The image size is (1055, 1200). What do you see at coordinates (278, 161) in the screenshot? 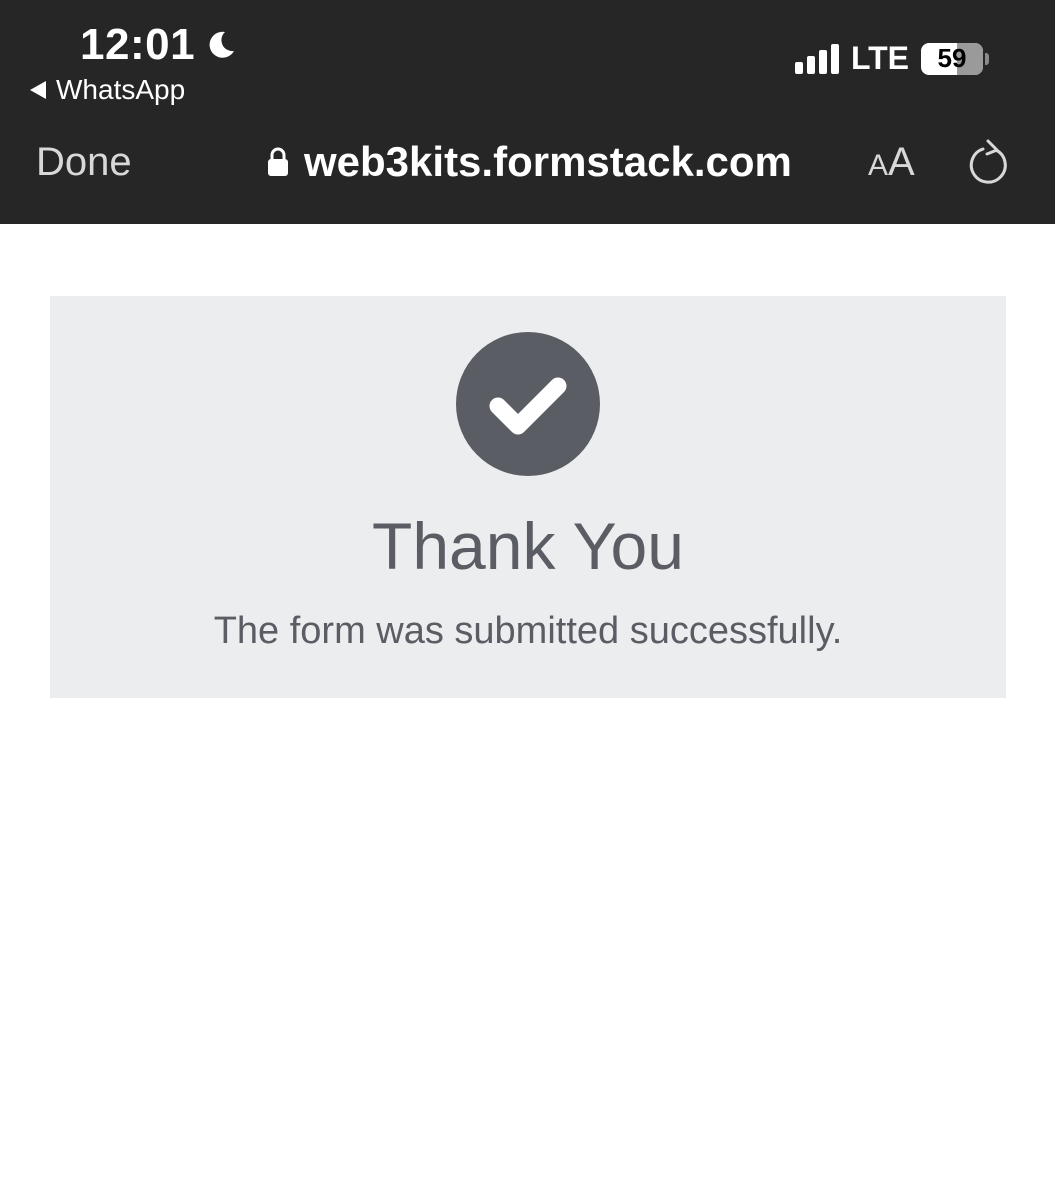
I see `lock-icon` at bounding box center [278, 161].